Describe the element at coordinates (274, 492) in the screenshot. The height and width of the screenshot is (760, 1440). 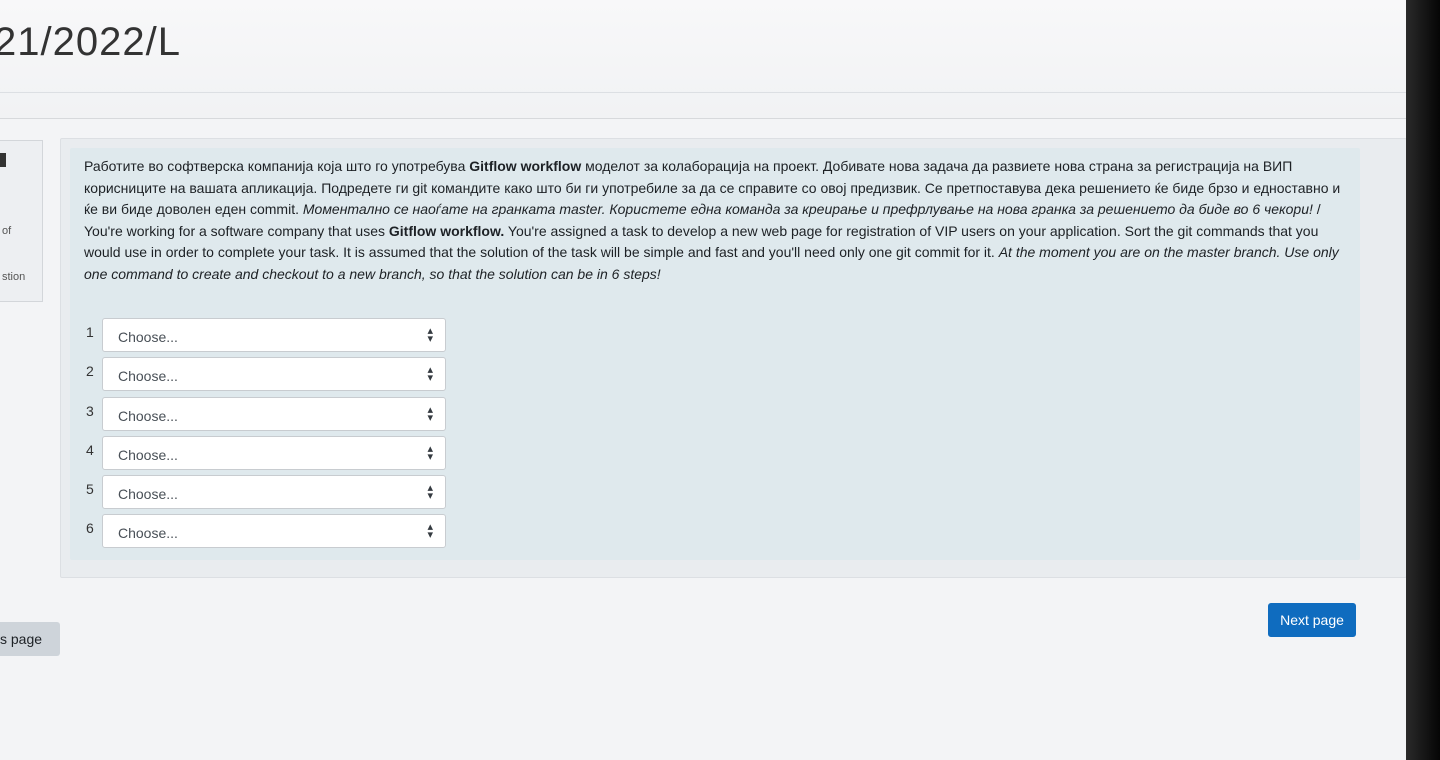
I see `step-5-select: Choose... ▴ ▾` at that location.